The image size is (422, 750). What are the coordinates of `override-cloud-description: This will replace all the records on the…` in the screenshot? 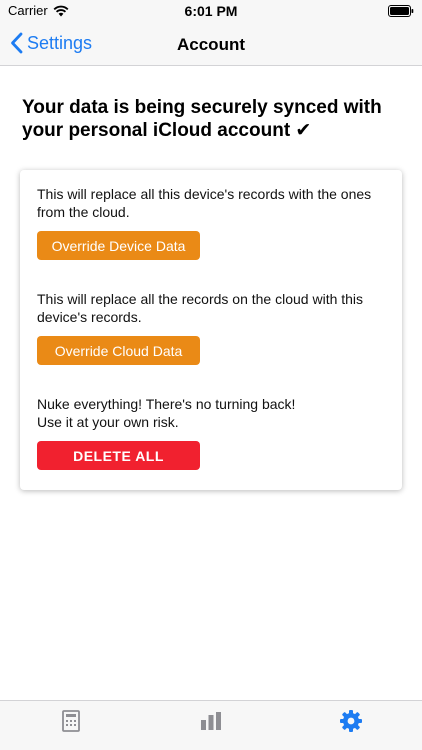 It's located at (200, 308).